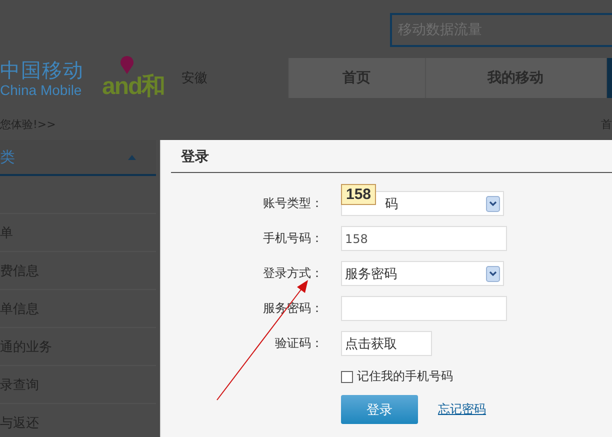 The width and height of the screenshot is (612, 437). I want to click on dialog-title: 登录, so click(391, 156).